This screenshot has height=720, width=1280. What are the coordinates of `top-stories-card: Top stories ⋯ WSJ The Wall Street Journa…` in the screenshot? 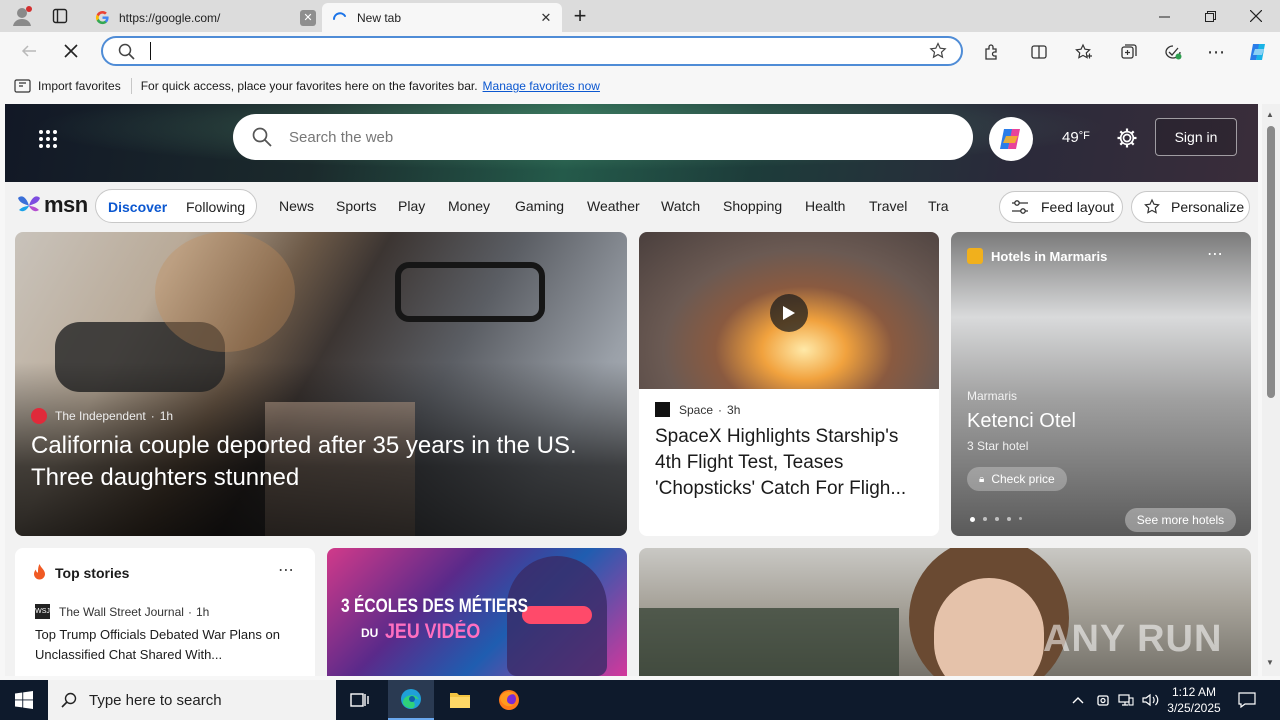 It's located at (165, 612).